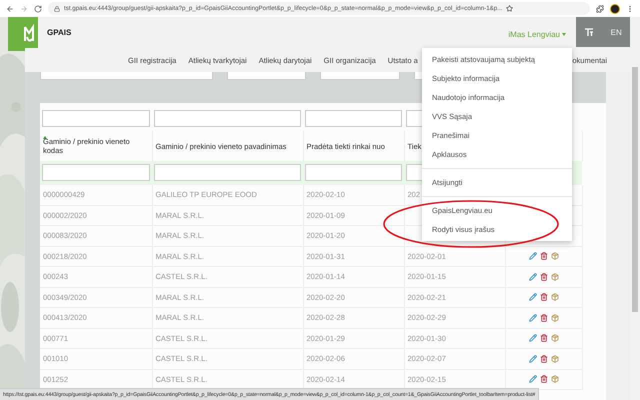 This screenshot has width=640, height=400. What do you see at coordinates (45, 137) in the screenshot?
I see `sort-icon` at bounding box center [45, 137].